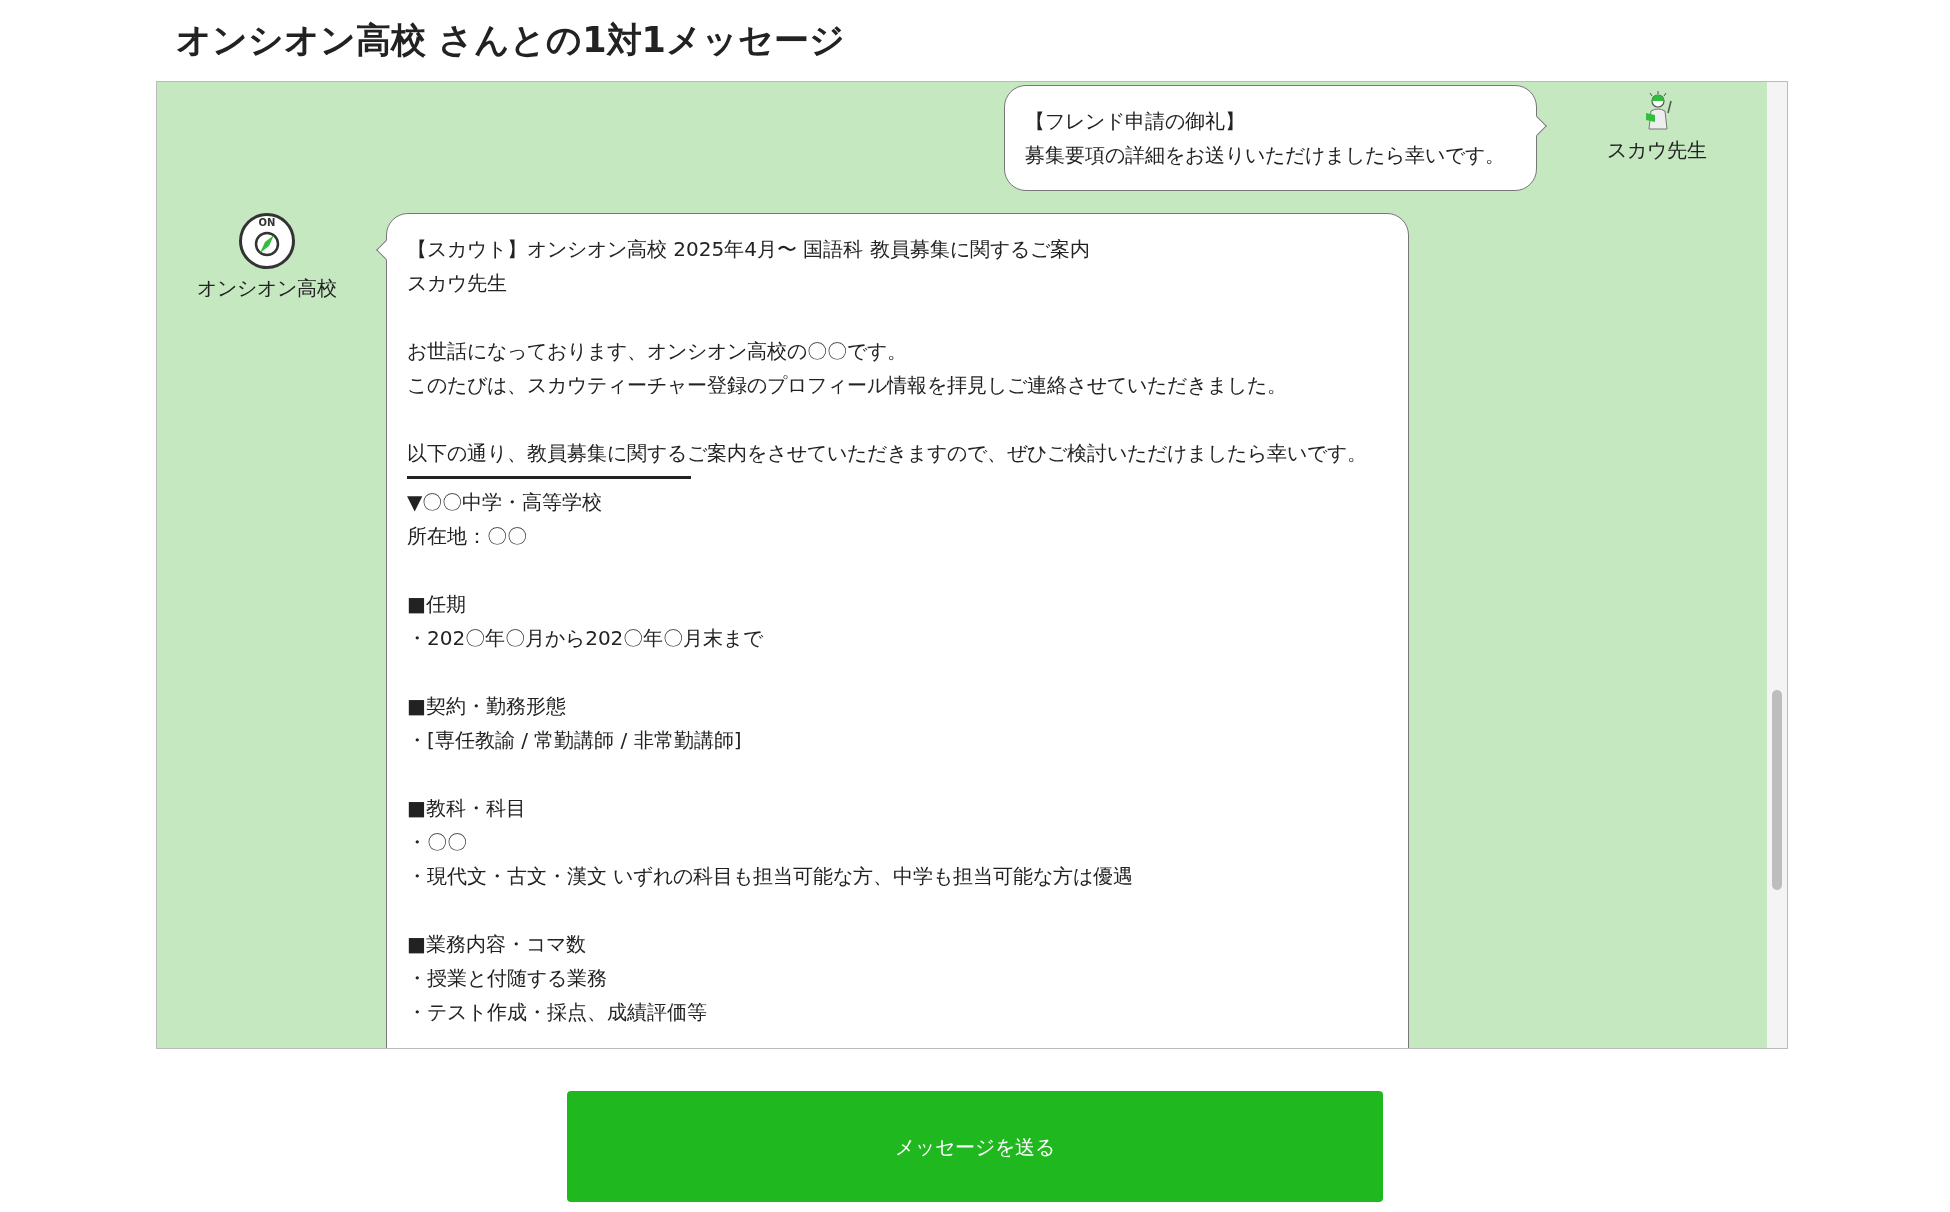 This screenshot has width=1950, height=1212. I want to click on message-line: ■業務内容・コマ数, so click(497, 944).